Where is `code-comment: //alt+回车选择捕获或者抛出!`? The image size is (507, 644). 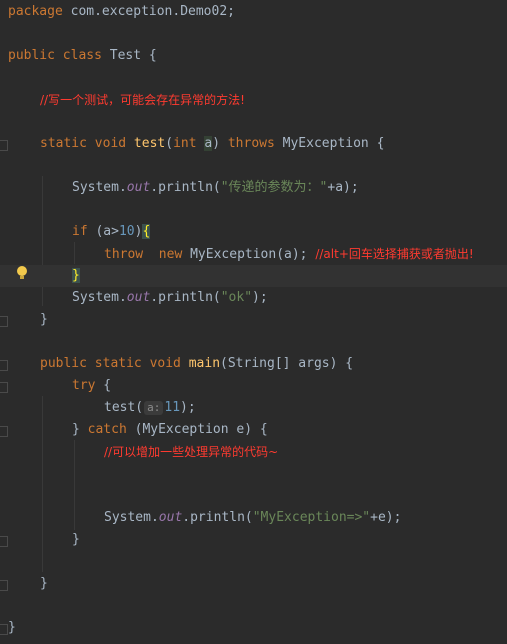 code-comment: //alt+回车选择捕获或者抛出! is located at coordinates (394, 254).